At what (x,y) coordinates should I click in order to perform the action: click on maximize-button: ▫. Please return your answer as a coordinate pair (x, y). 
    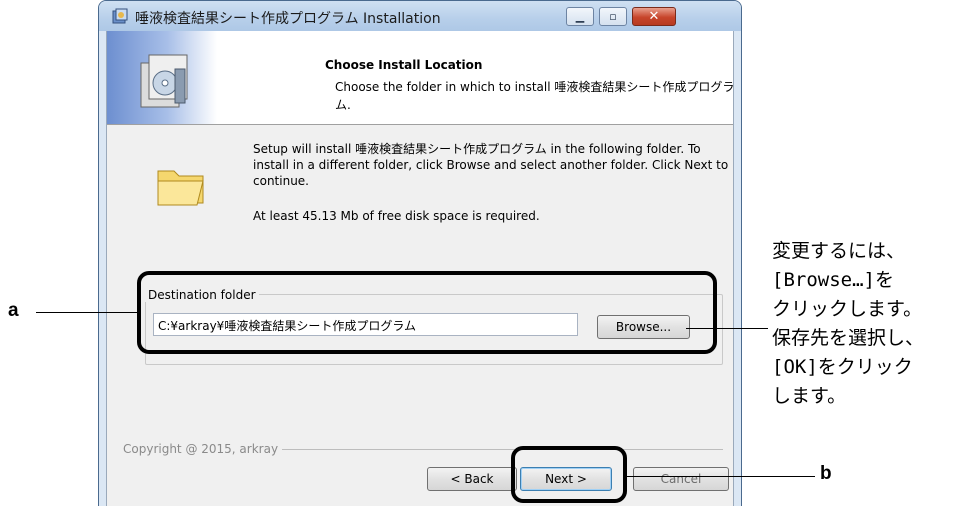
    Looking at the image, I should click on (613, 16).